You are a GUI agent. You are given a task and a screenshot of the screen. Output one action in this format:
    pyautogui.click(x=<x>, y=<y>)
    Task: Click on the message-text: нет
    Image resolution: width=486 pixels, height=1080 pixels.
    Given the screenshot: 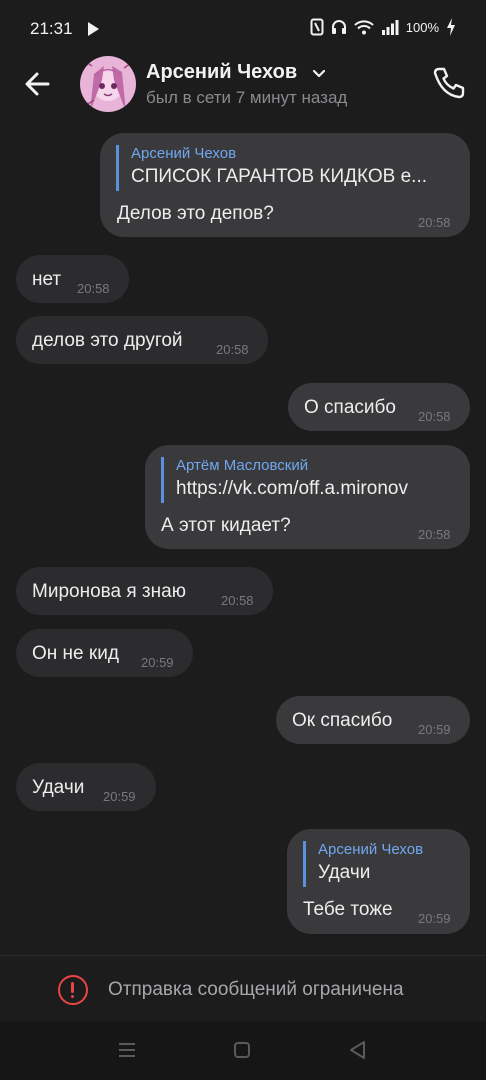 What is the action you would take?
    pyautogui.click(x=47, y=279)
    